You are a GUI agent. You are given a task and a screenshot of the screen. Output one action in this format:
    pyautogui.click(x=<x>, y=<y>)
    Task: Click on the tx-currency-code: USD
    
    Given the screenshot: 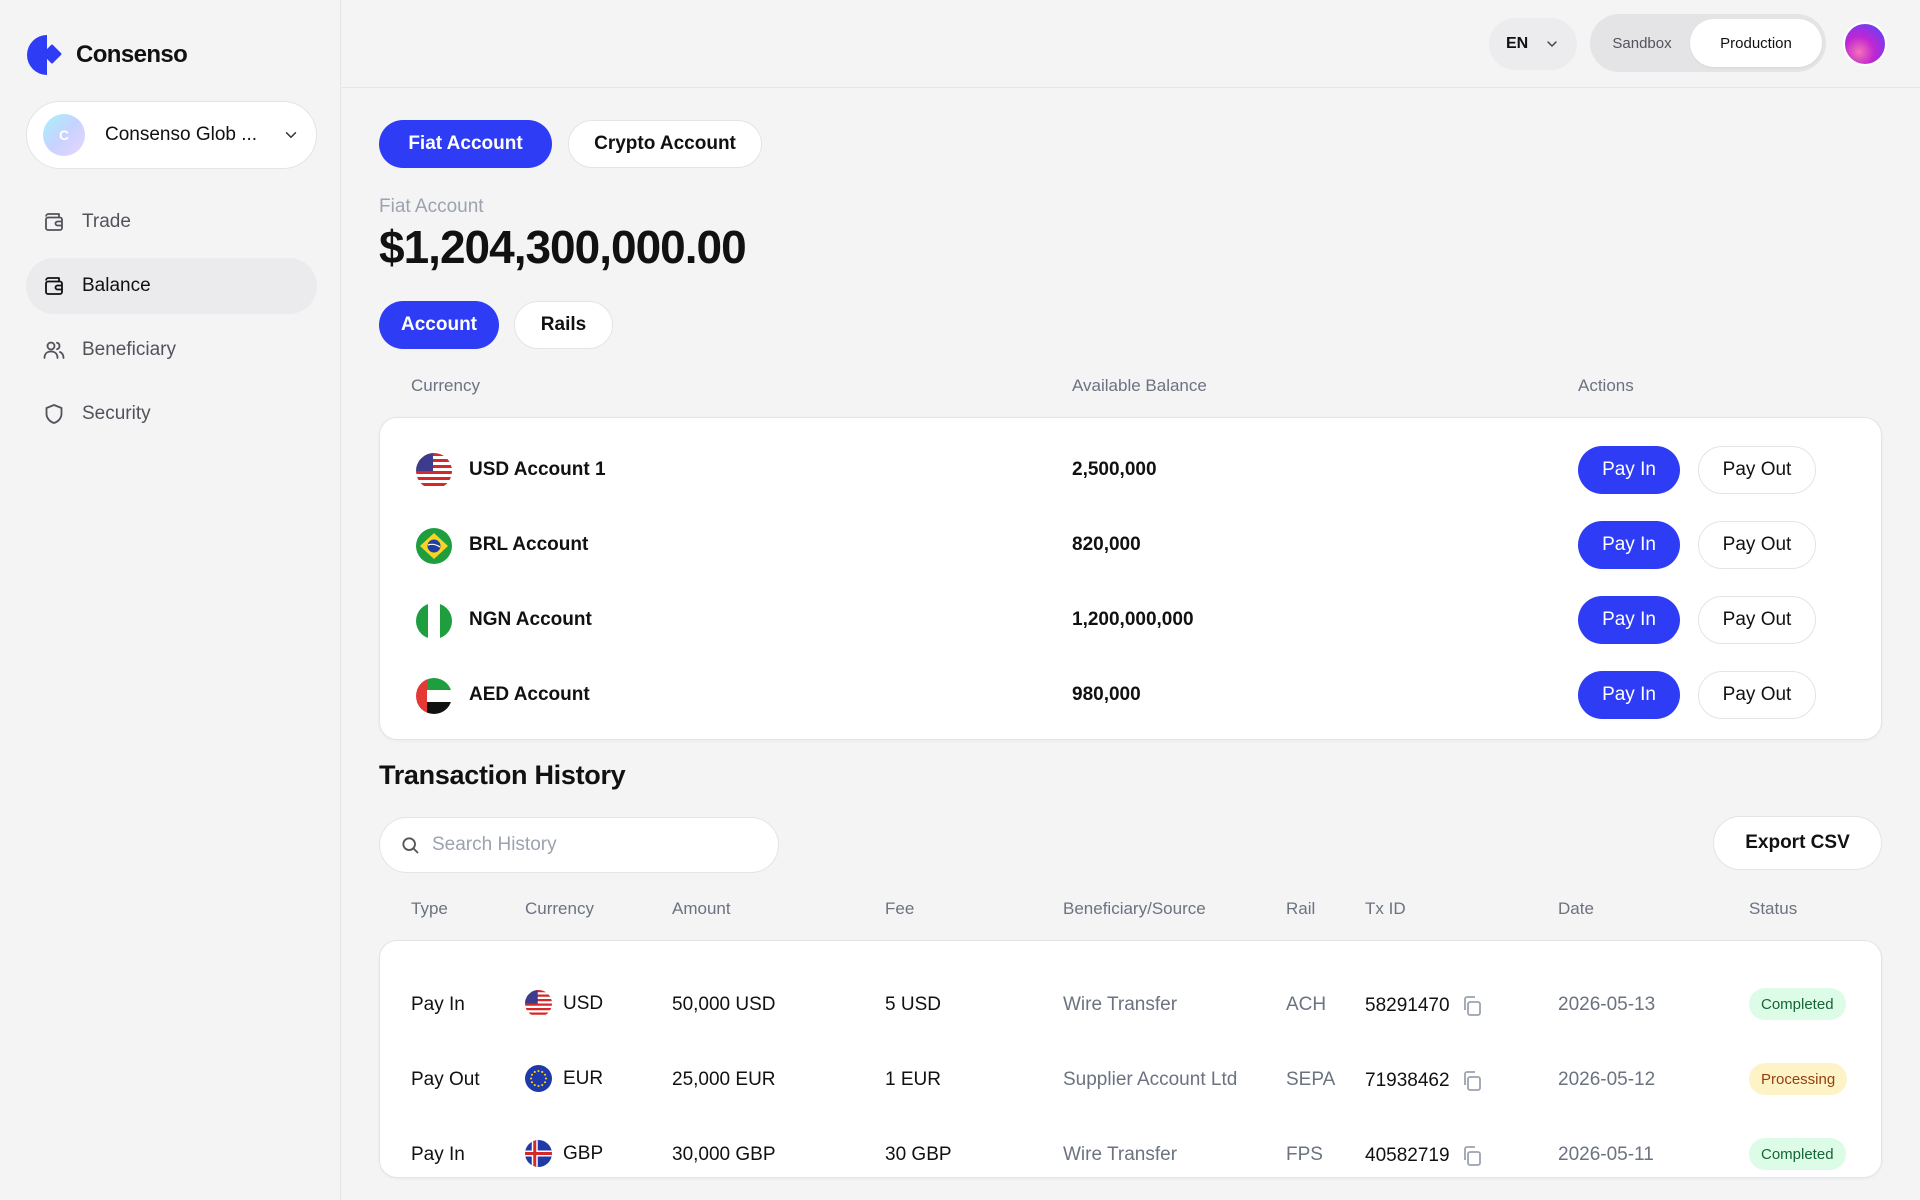 What is the action you would take?
    pyautogui.click(x=583, y=1003)
    